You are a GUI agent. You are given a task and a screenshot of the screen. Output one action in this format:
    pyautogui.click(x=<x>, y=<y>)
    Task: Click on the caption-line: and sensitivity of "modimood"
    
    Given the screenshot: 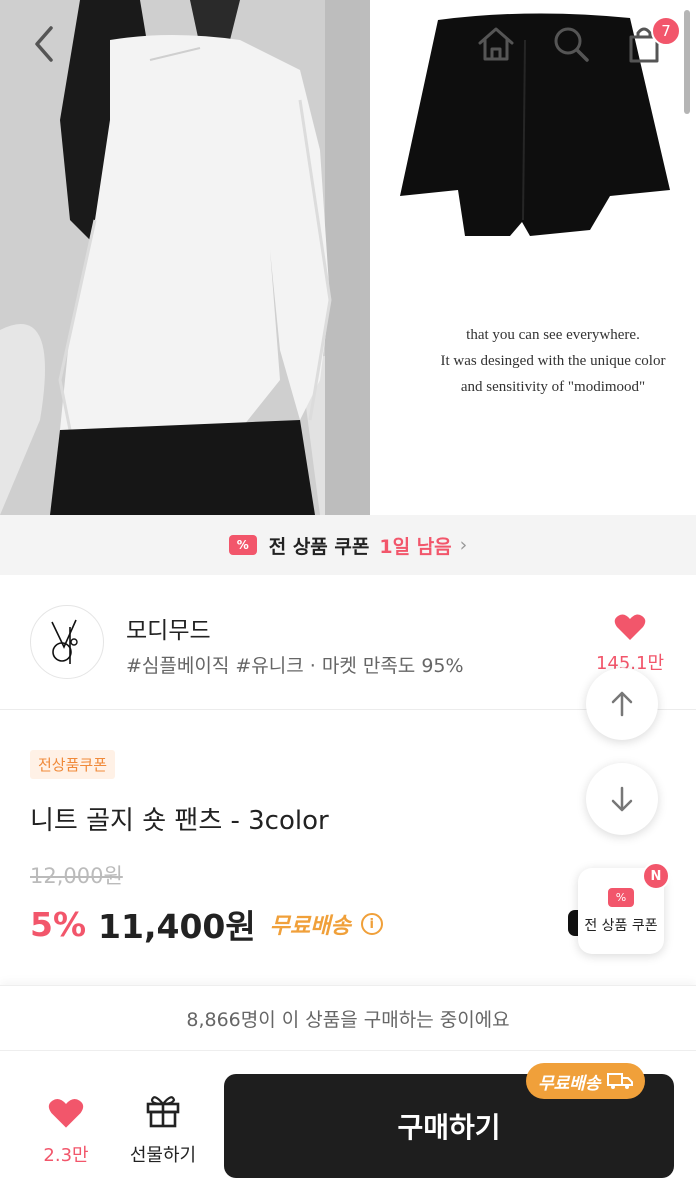 What is the action you would take?
    pyautogui.click(x=553, y=387)
    